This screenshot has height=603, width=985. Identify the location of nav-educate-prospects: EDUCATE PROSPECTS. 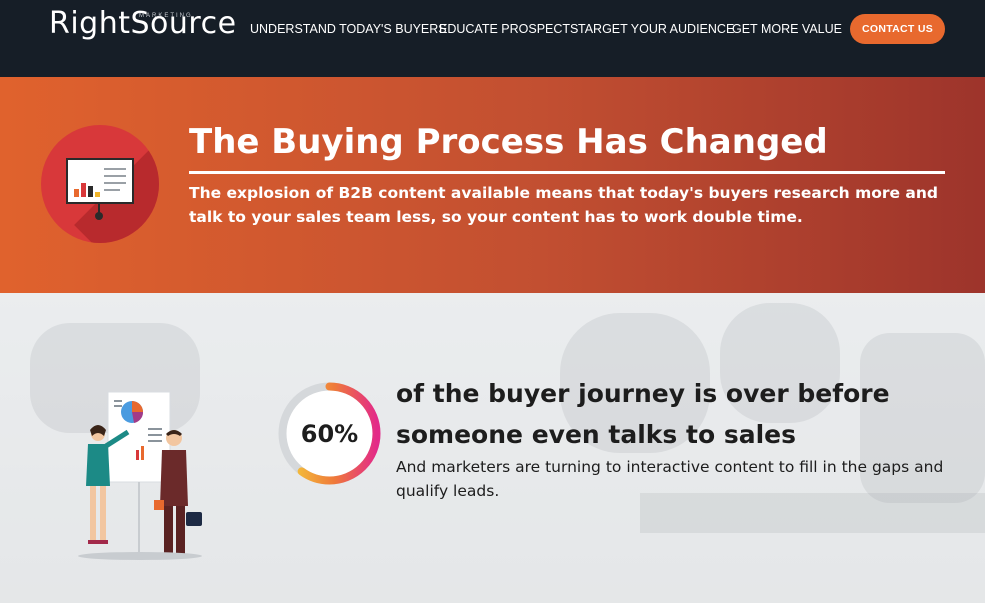
(508, 29).